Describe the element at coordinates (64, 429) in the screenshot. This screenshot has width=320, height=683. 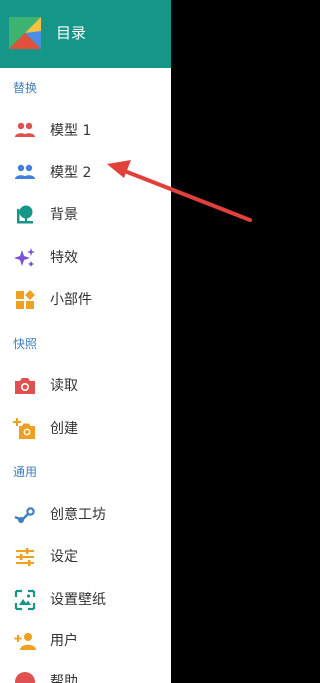
I see `menu-item-label: 创建` at that location.